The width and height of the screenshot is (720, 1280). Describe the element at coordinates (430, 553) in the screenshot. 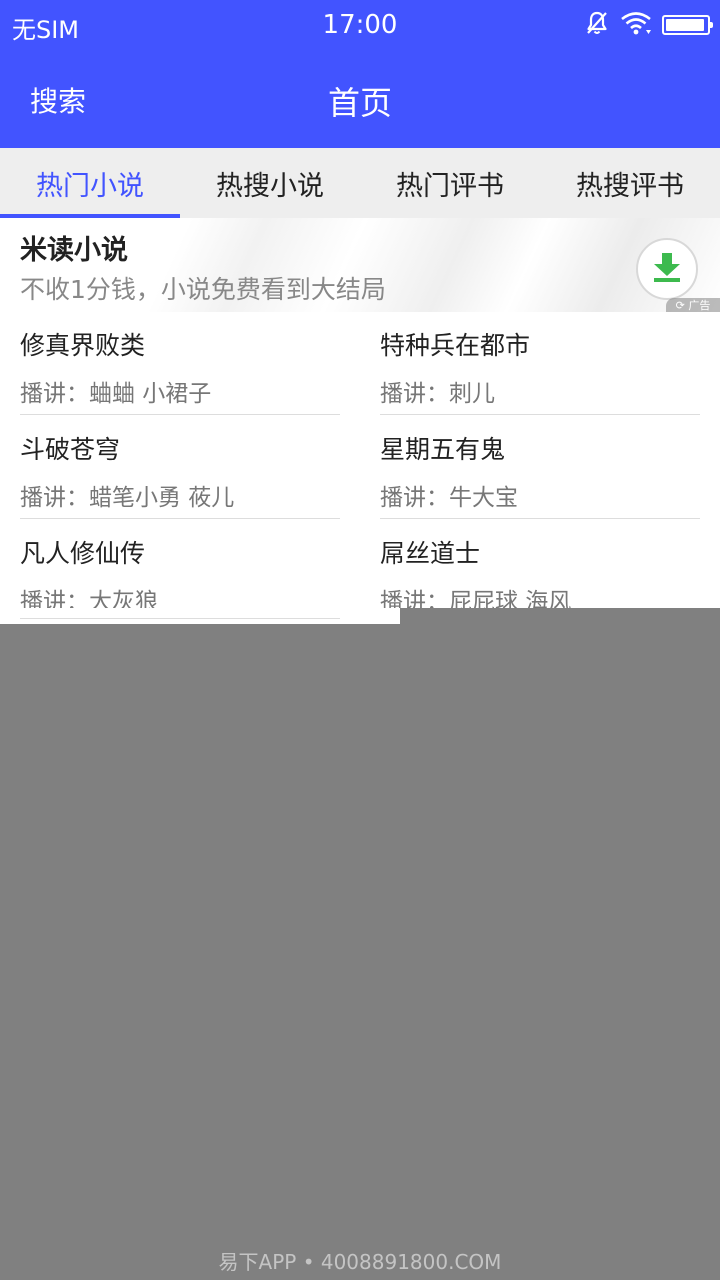

I see `novel-title: 屌丝道士` at that location.